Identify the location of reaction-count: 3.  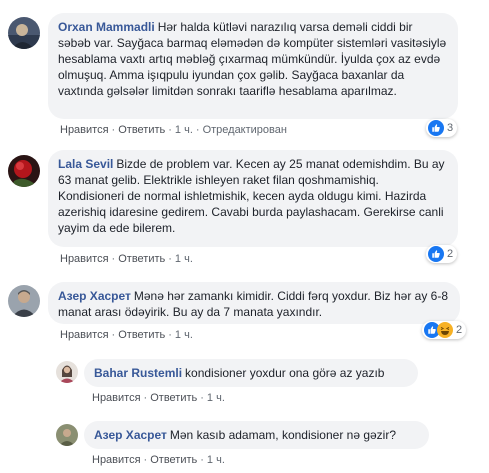
(442, 128).